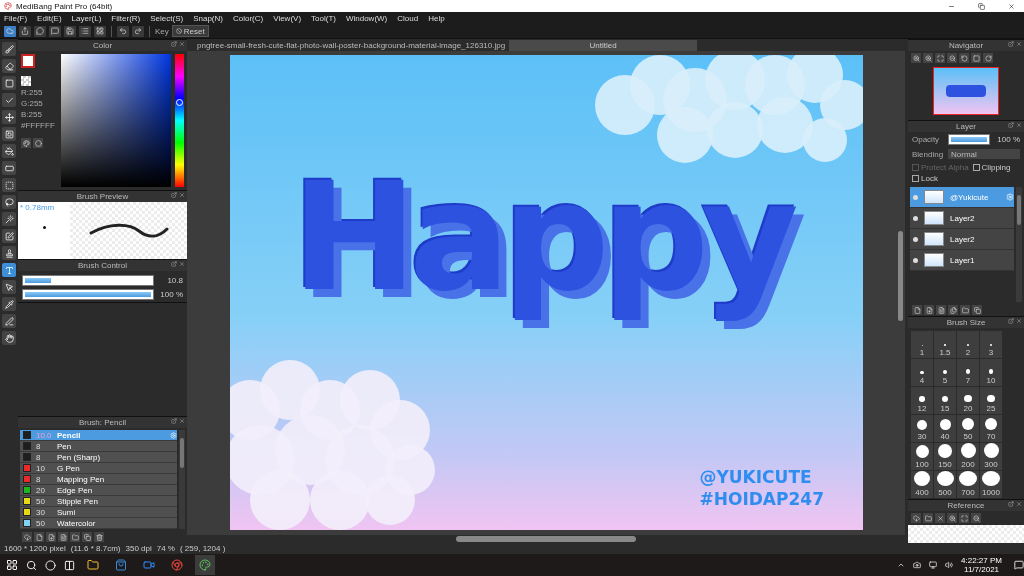  What do you see at coordinates (922, 456) in the screenshot?
I see `brush-size-button: 100` at bounding box center [922, 456].